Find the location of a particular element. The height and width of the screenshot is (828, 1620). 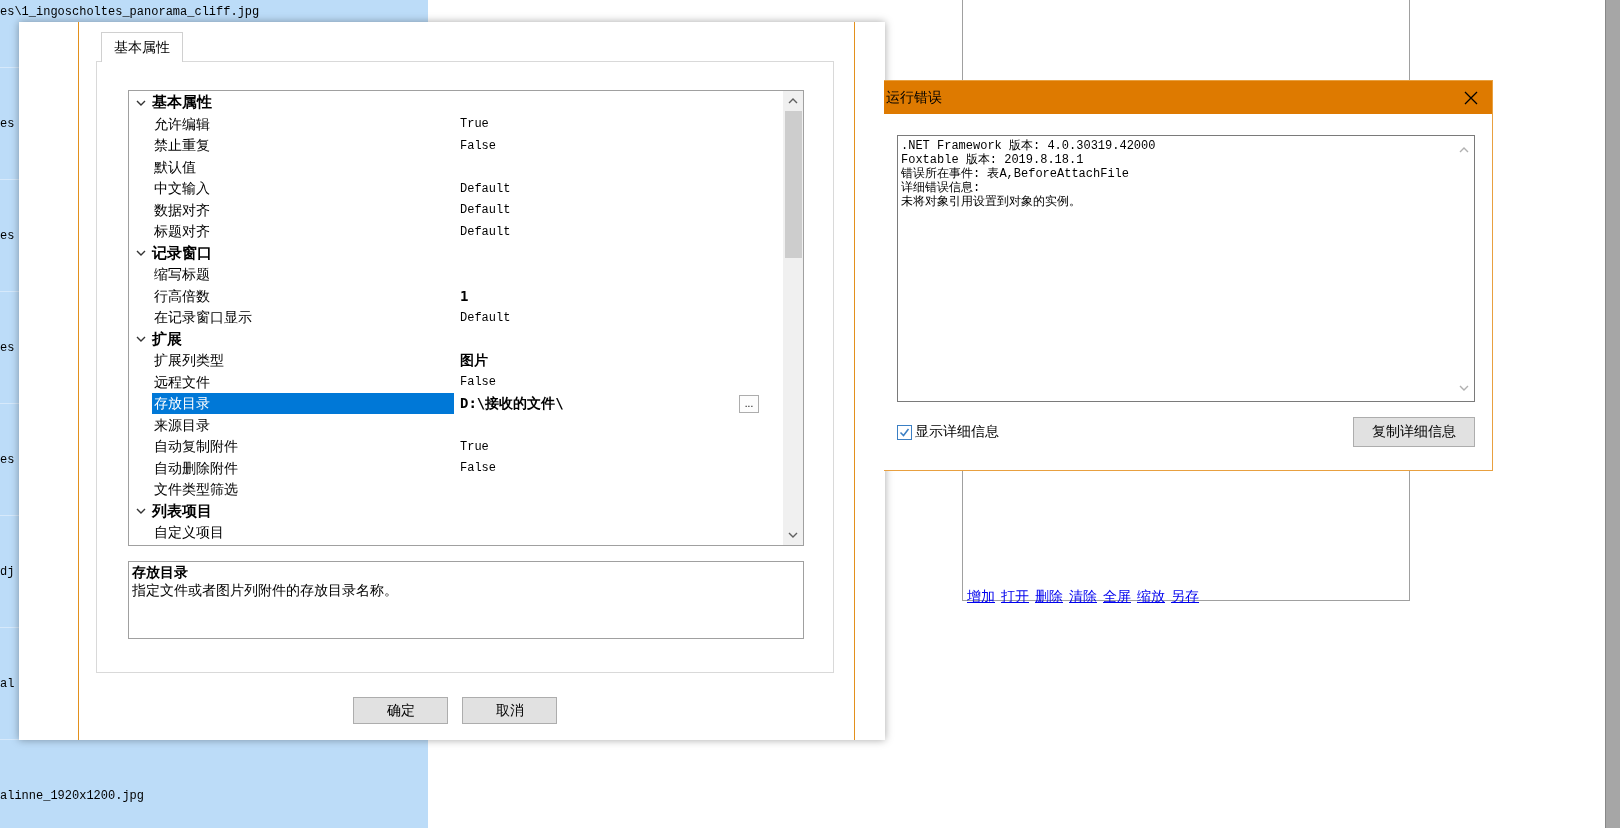

window-title: 运行错误 is located at coordinates (914, 97).